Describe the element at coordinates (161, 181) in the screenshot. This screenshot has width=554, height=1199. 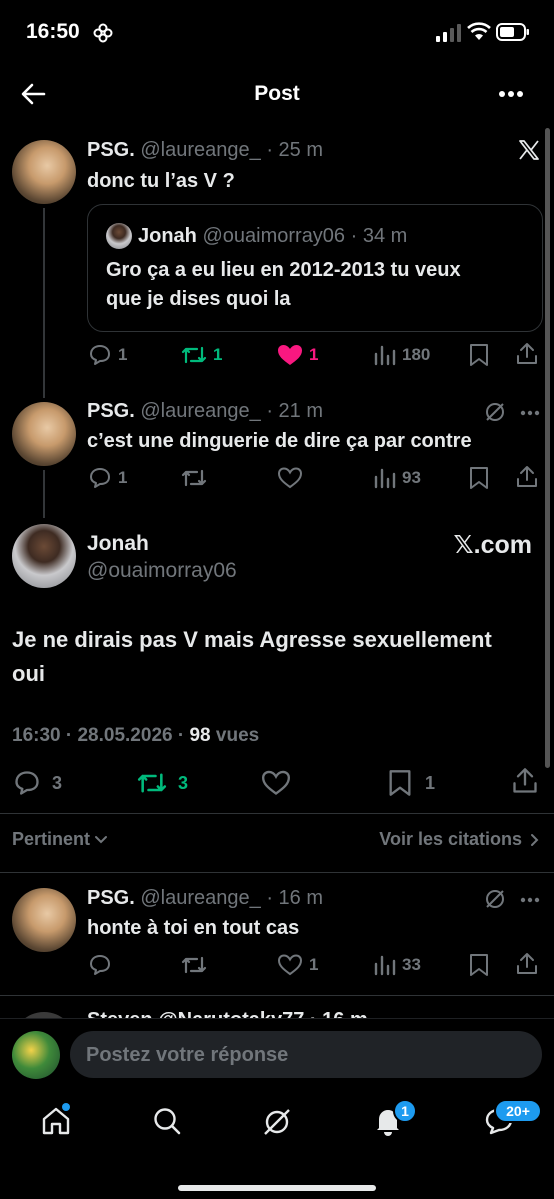
I see `post-text: donc tu l’as V ?` at that location.